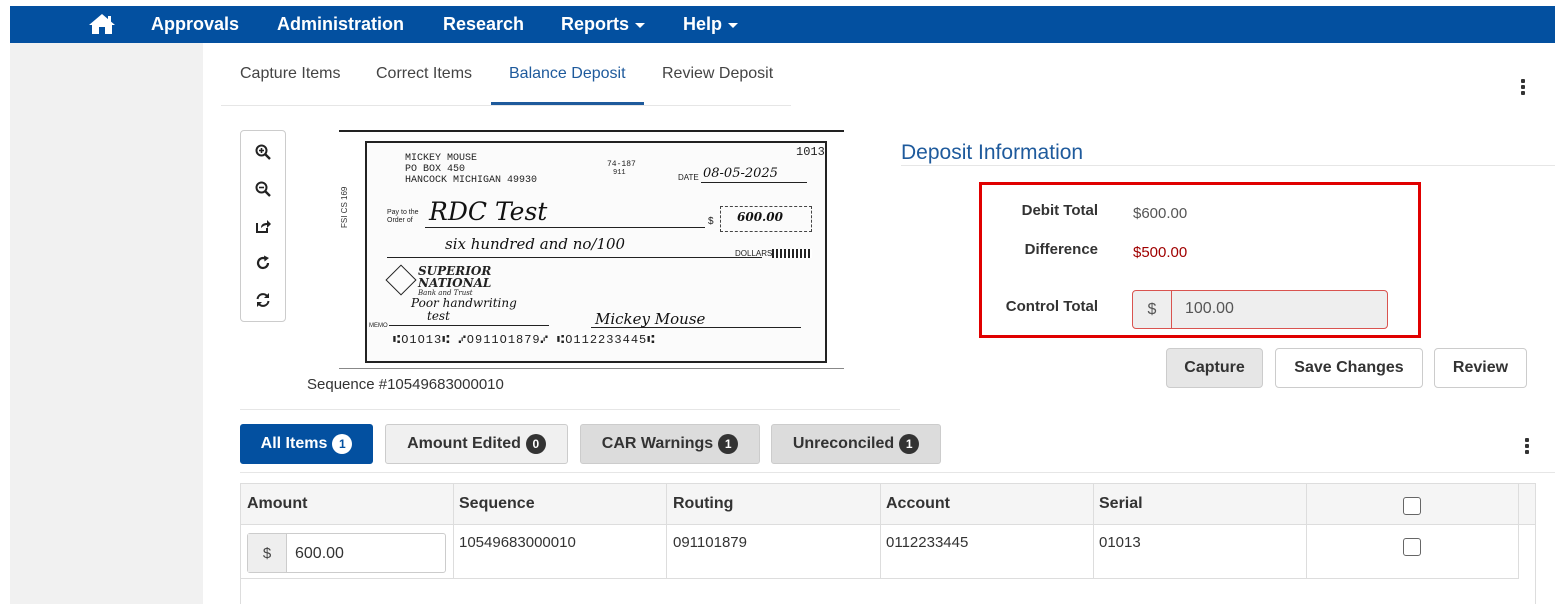 This screenshot has height=604, width=1555. What do you see at coordinates (565, 227) in the screenshot?
I see `payee-line` at bounding box center [565, 227].